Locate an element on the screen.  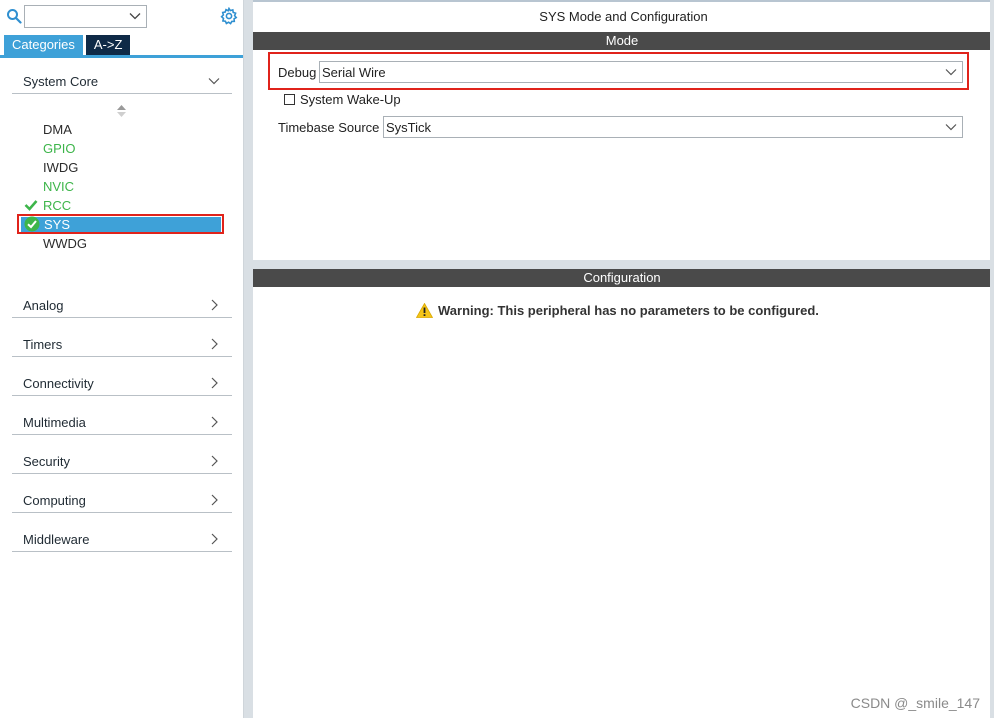
sidebar-item-gpio: GPIO is located at coordinates (59, 148).